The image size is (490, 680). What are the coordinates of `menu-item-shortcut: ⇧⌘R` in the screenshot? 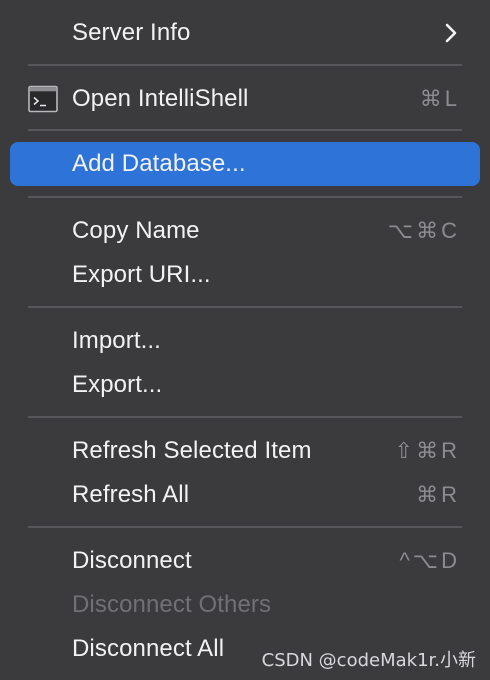 It's located at (427, 450).